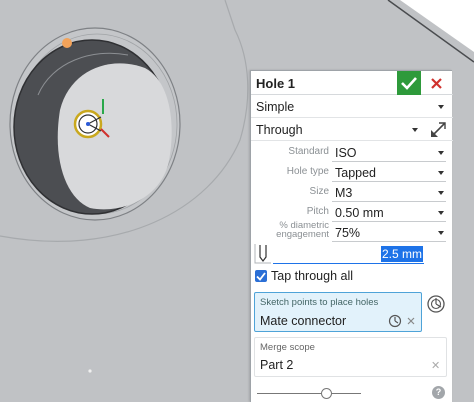 The width and height of the screenshot is (474, 402). I want to click on standard-dropdown: ISO, so click(389, 152).